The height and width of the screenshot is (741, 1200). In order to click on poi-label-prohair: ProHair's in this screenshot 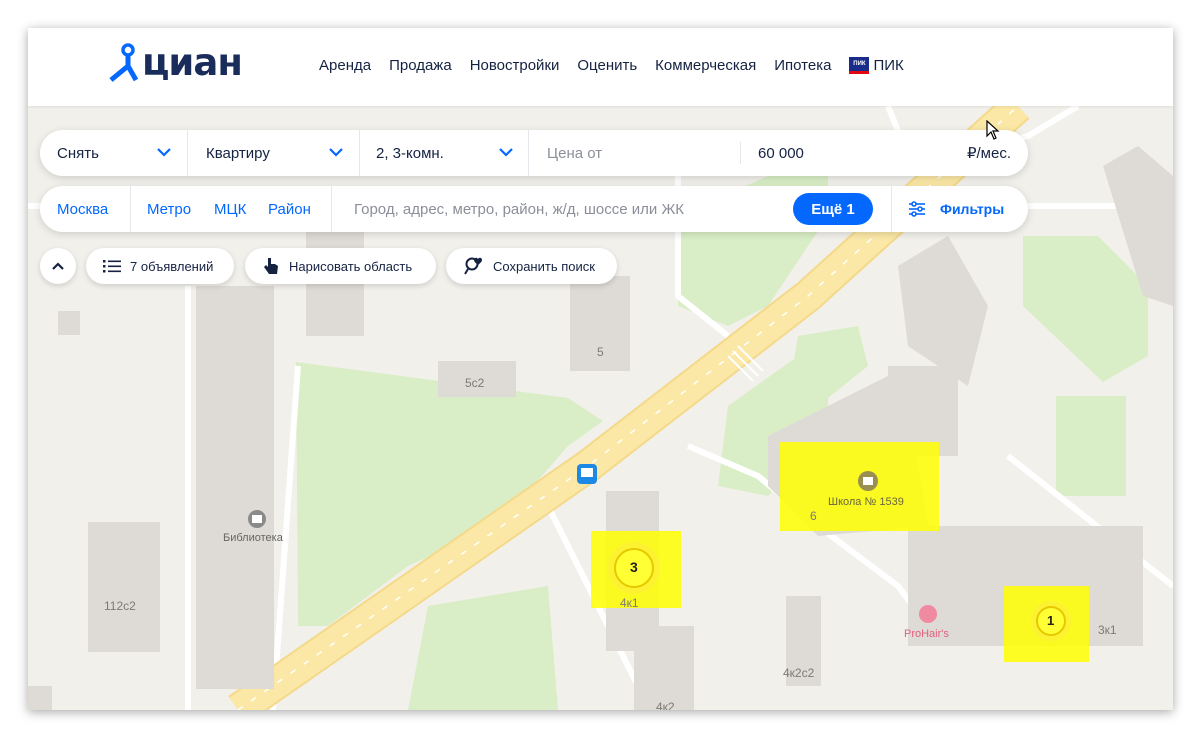, I will do `click(926, 634)`.